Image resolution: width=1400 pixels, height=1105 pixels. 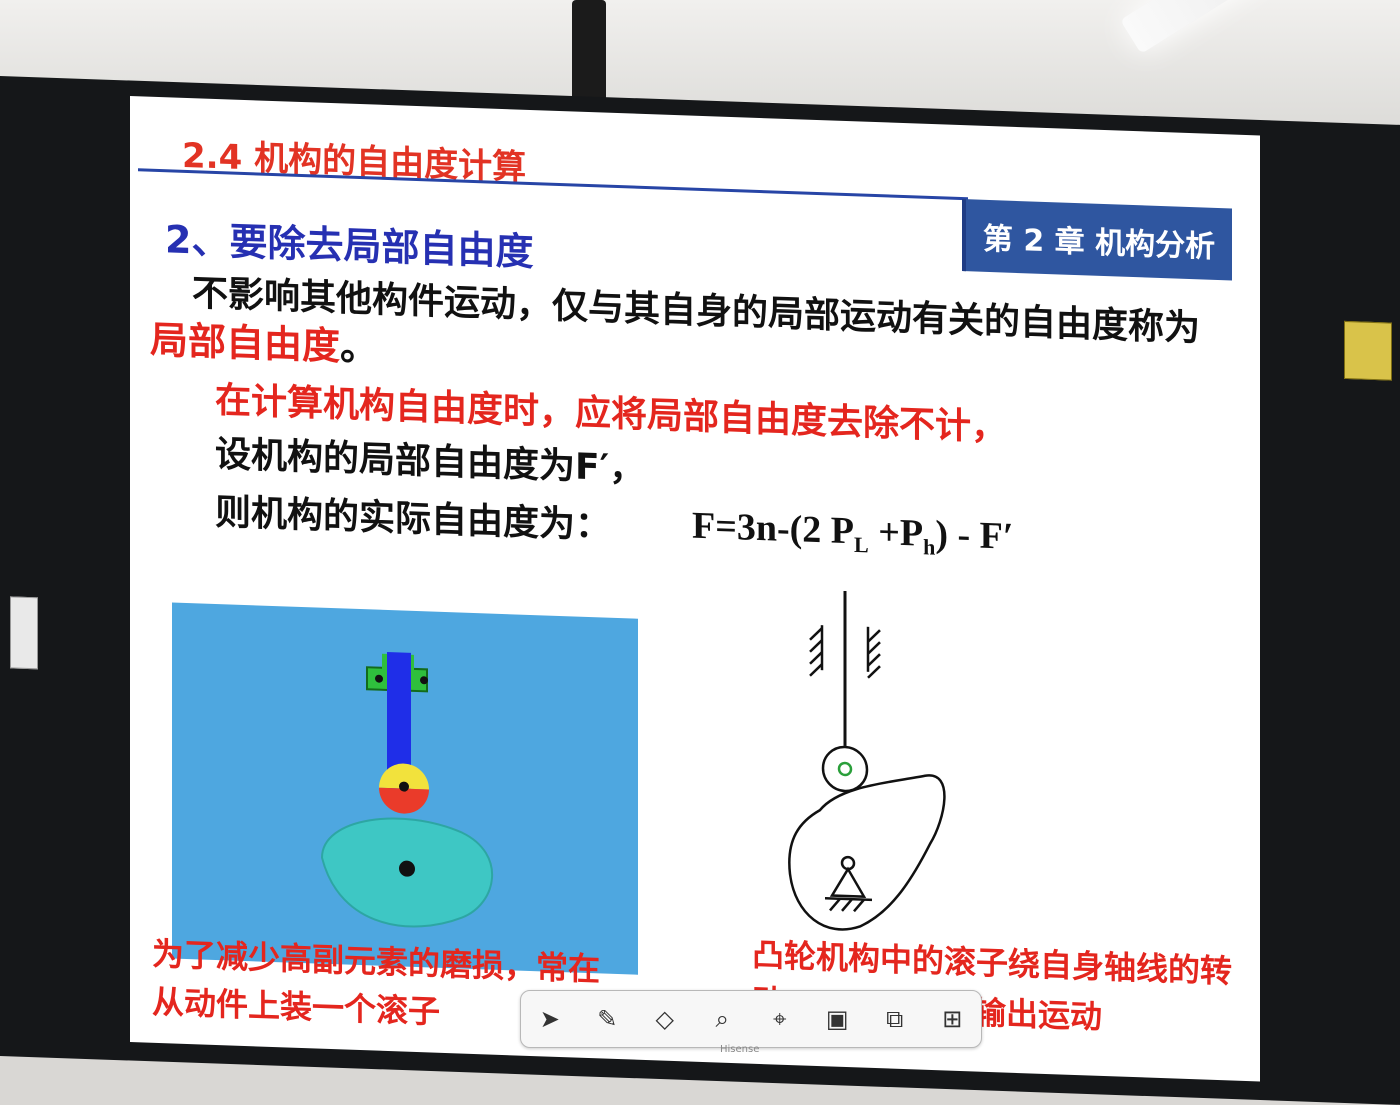 I want to click on pen-icon: ✎, so click(x=607, y=1019).